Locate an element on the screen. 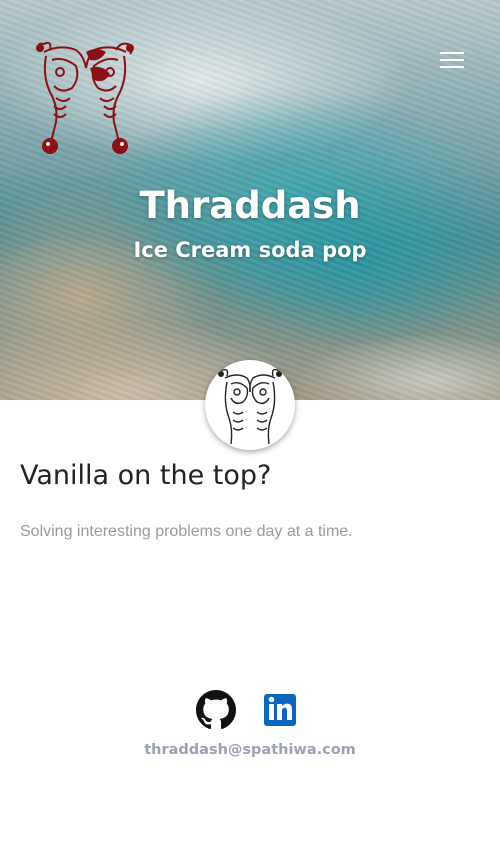  hamburger-menu-icon is located at coordinates (455, 61).